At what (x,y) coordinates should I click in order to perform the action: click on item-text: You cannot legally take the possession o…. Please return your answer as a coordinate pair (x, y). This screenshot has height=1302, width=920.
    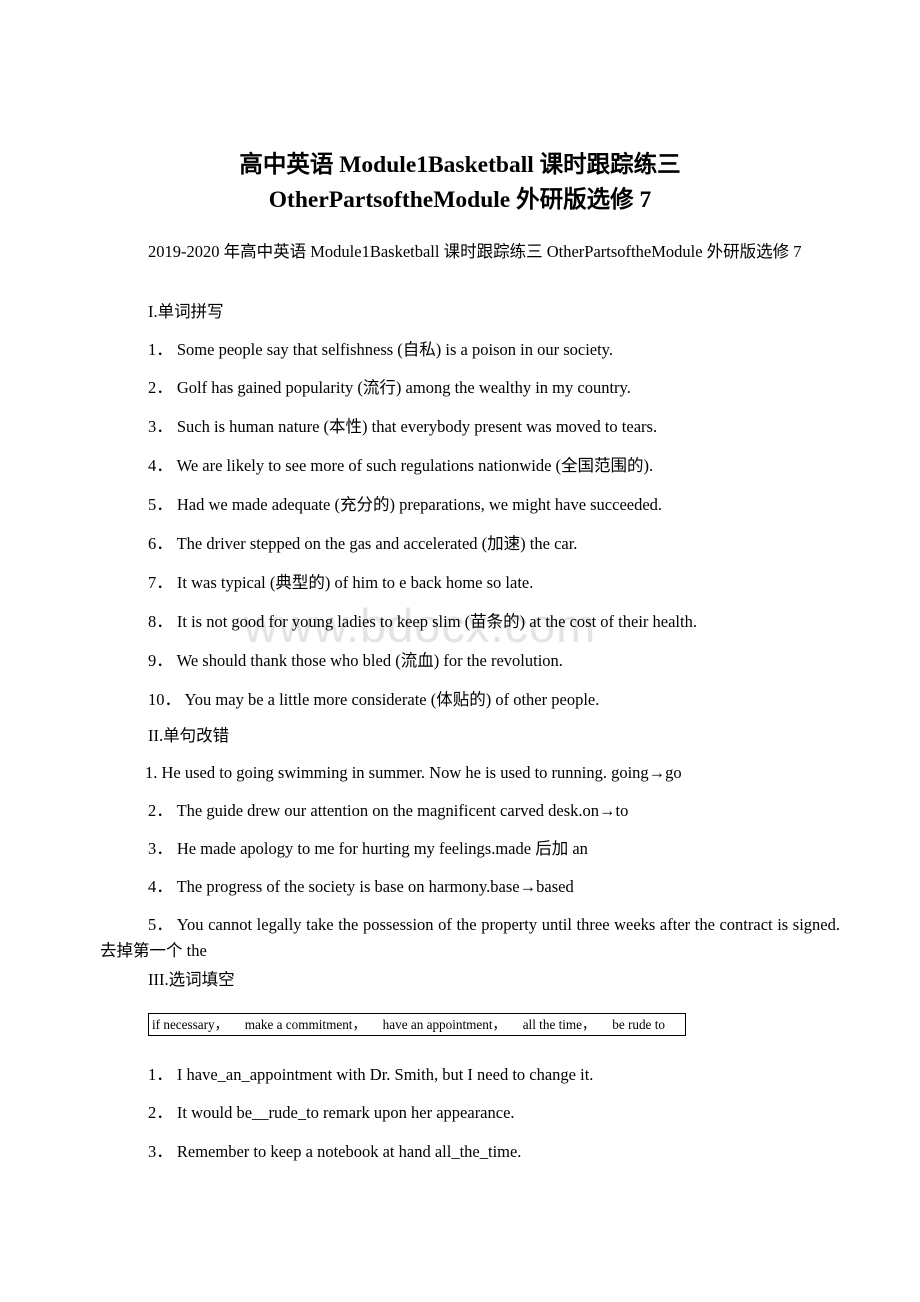
    Looking at the image, I should click on (470, 937).